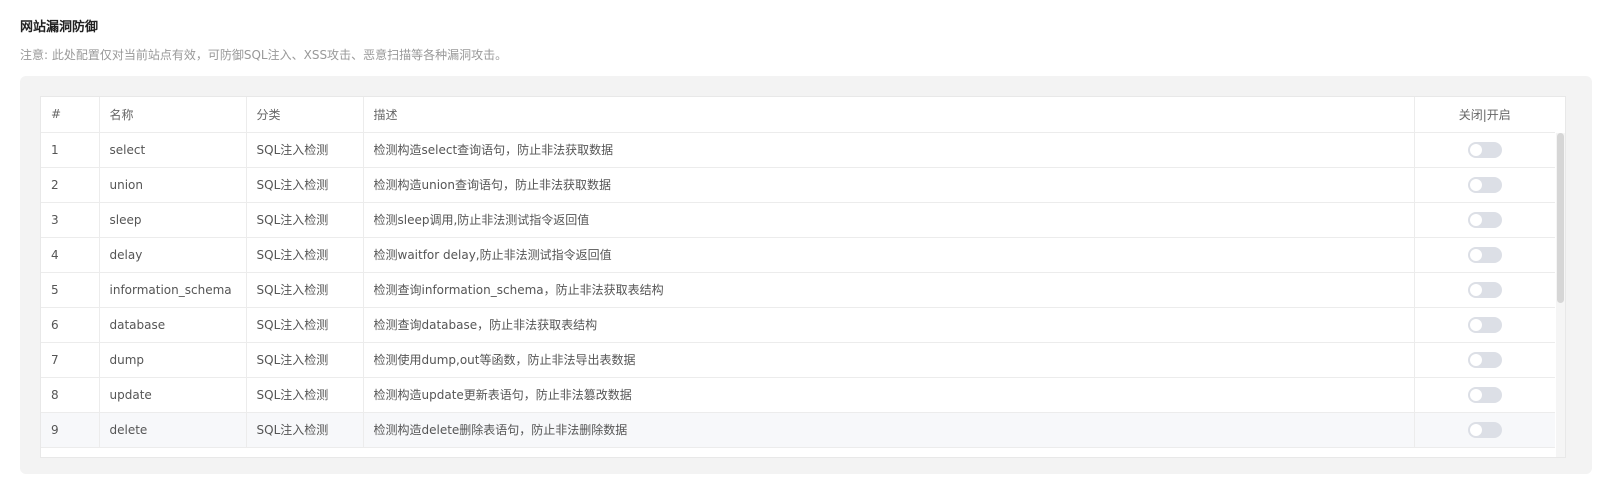 The height and width of the screenshot is (484, 1601). Describe the element at coordinates (889, 290) in the screenshot. I see `row-description: 检测查询information_schema，防止非法获取表结构` at that location.